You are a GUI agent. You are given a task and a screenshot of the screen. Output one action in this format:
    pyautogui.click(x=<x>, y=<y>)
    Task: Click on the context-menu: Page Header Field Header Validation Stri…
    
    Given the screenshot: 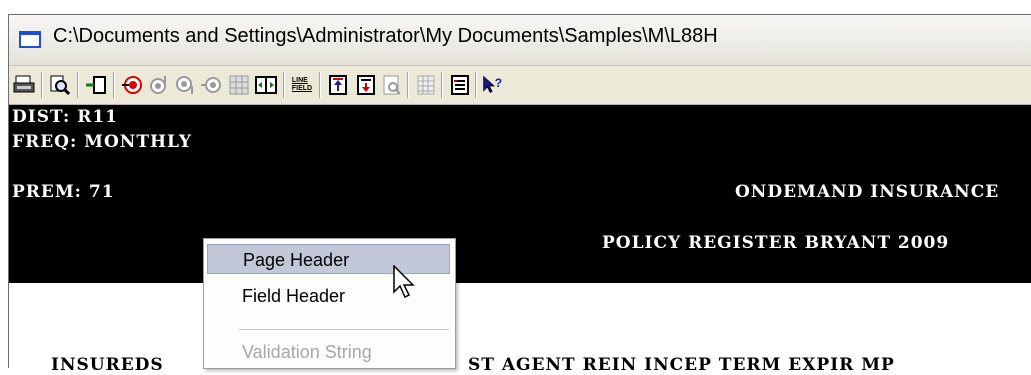 What is the action you would take?
    pyautogui.click(x=329, y=303)
    